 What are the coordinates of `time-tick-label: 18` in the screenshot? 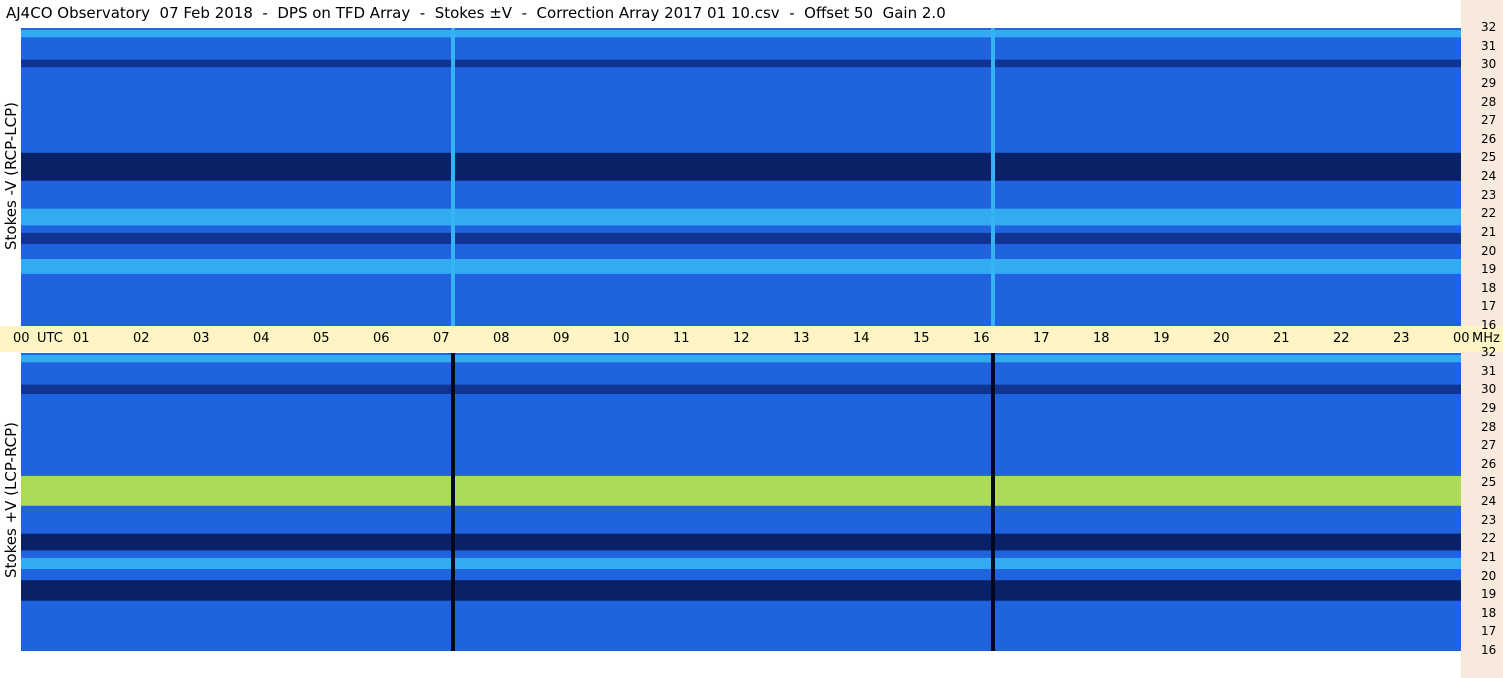 It's located at (1101, 338).